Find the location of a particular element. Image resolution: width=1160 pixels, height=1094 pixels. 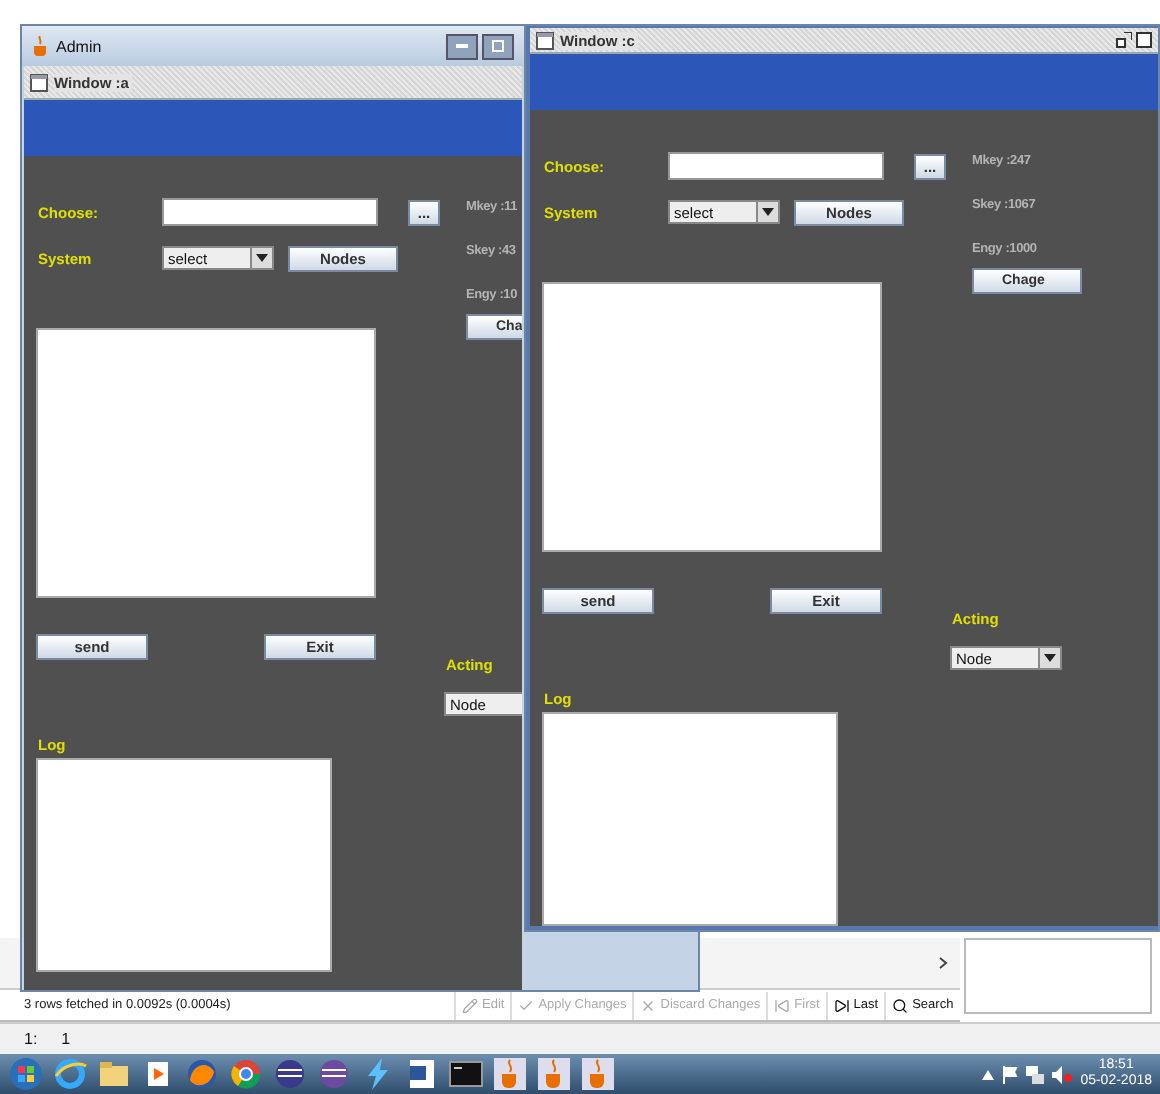

column-number: 1 is located at coordinates (66, 1039).